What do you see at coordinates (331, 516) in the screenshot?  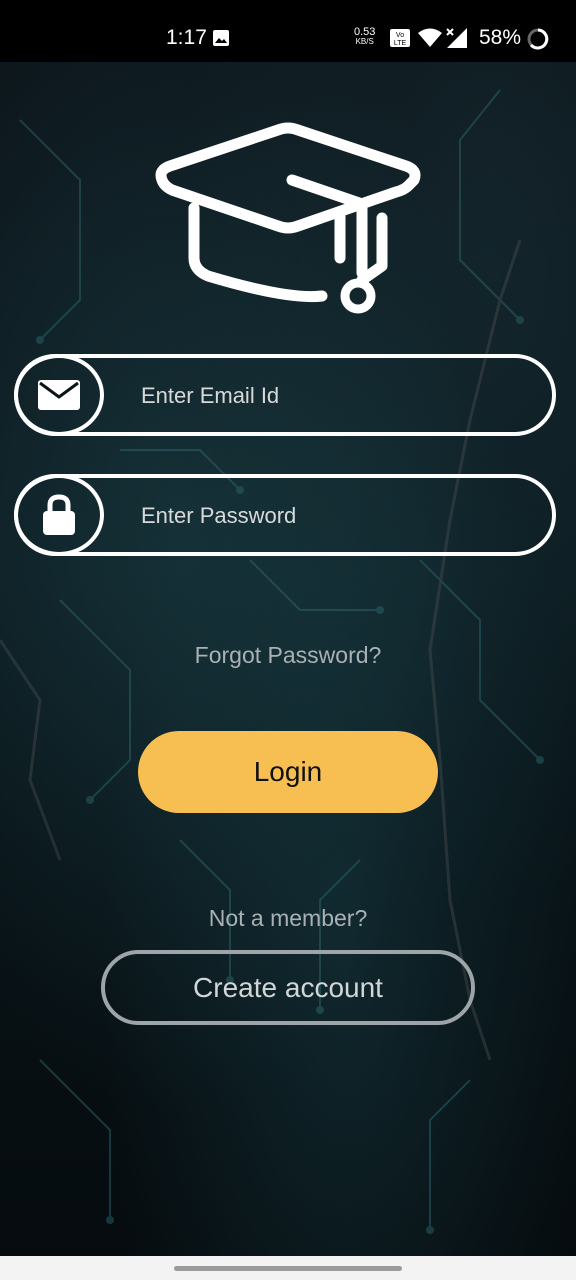 I see `password-input` at bounding box center [331, 516].